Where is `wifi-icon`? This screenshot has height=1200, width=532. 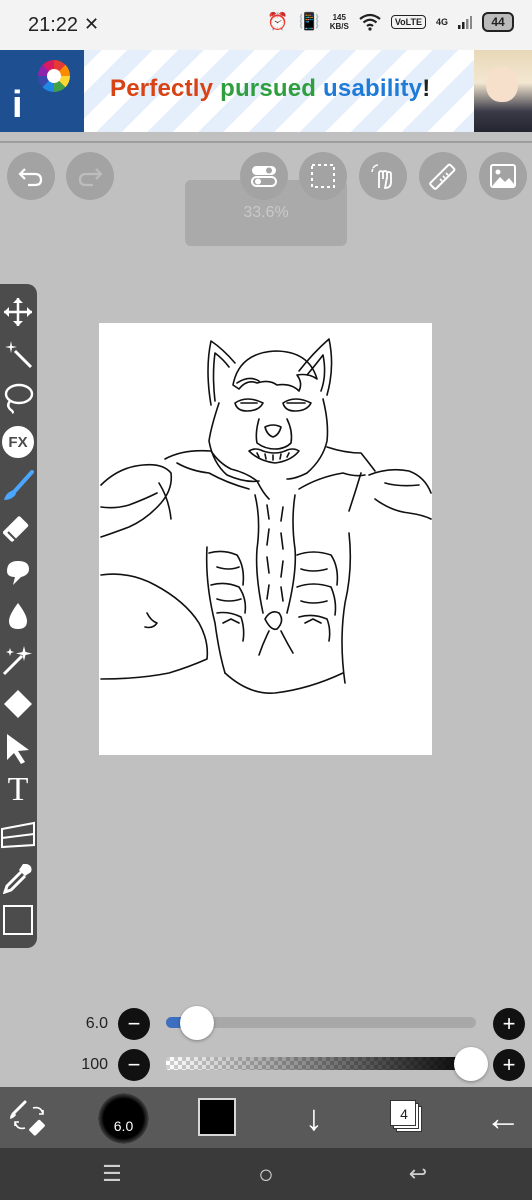 wifi-icon is located at coordinates (370, 22).